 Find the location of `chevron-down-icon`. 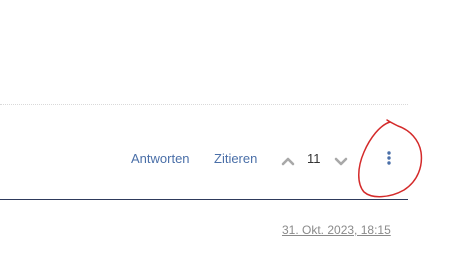

chevron-down-icon is located at coordinates (341, 161).